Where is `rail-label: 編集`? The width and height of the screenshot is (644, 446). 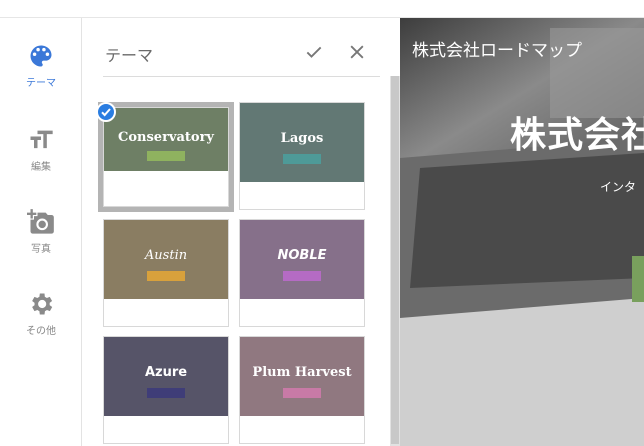 rail-label: 編集 is located at coordinates (41, 167).